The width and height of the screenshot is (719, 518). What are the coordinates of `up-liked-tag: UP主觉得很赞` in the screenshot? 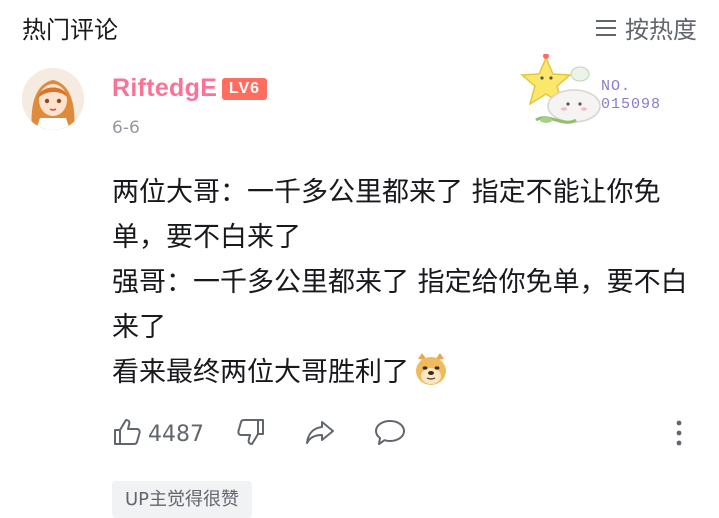 It's located at (182, 499).